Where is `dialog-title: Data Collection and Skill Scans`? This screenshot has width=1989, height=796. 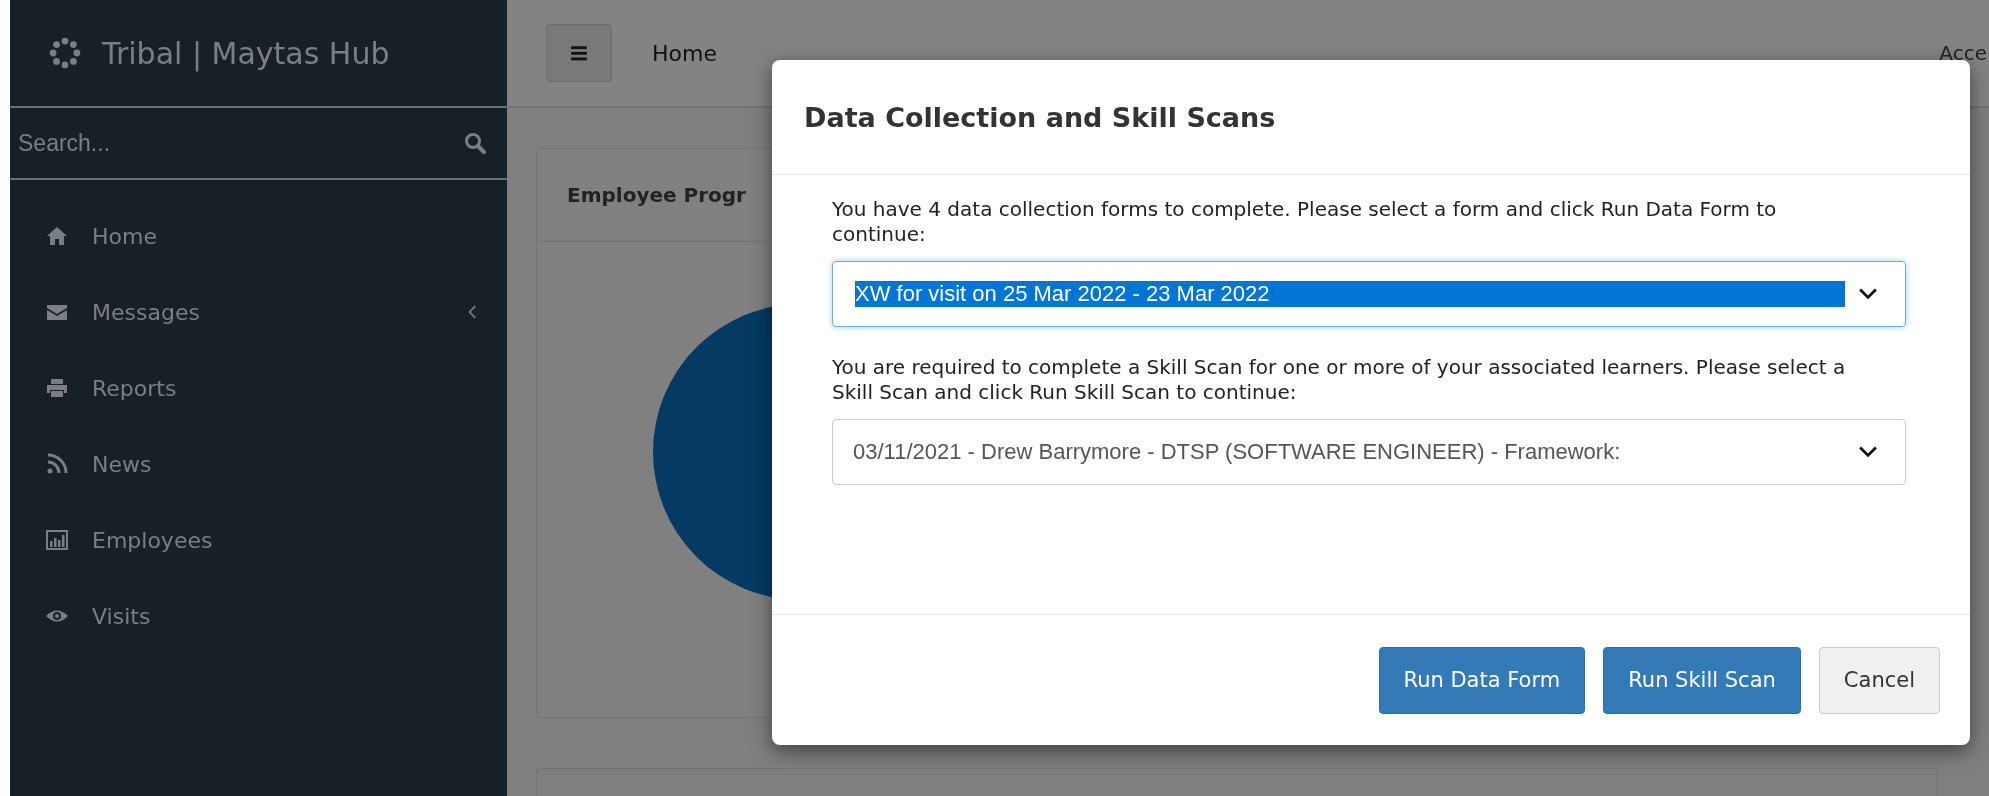
dialog-title: Data Collection and Skill Scans is located at coordinates (1040, 117).